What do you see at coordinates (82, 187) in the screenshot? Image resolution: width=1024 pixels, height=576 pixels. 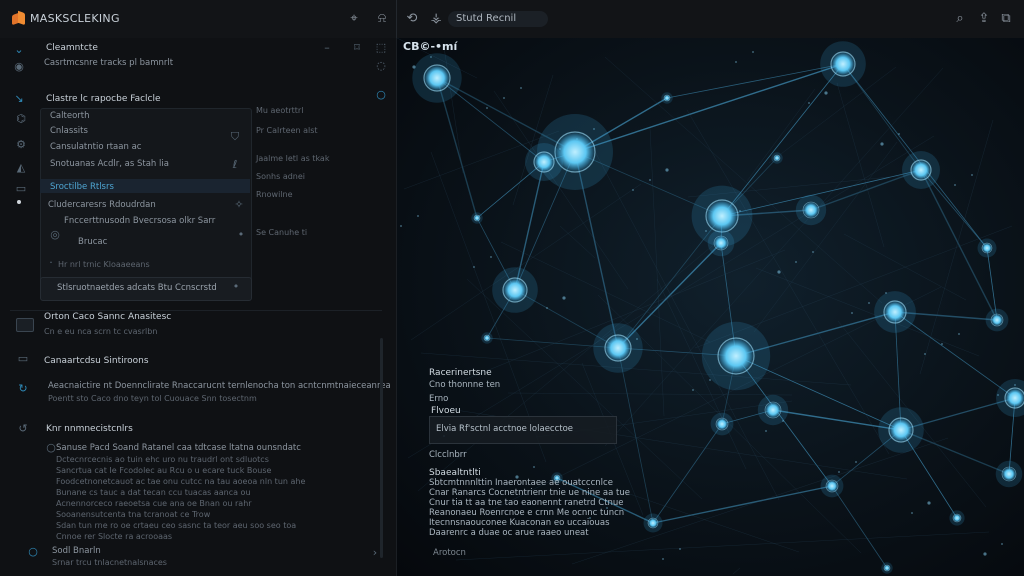 I see `card-item-5: Sroctilbe Rtlsrs` at bounding box center [82, 187].